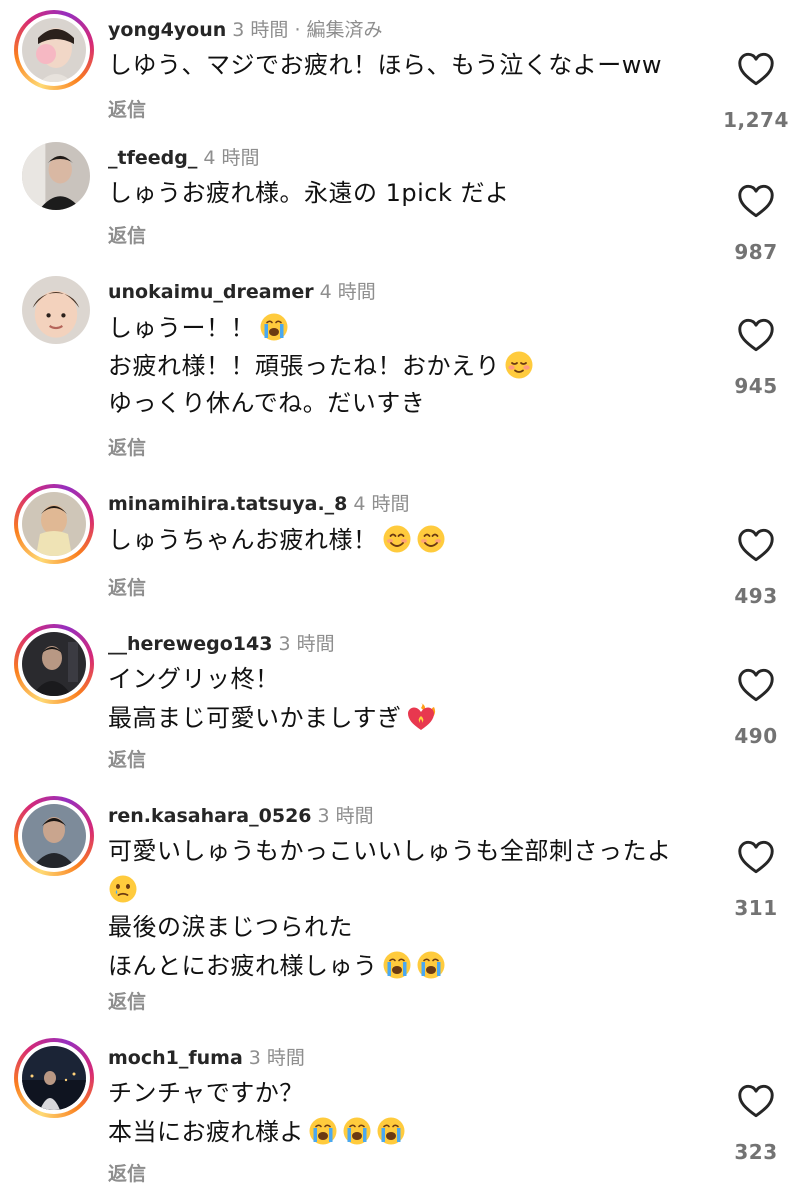 The image size is (806, 1199). What do you see at coordinates (756, 596) in the screenshot?
I see `like-count: 493` at bounding box center [756, 596].